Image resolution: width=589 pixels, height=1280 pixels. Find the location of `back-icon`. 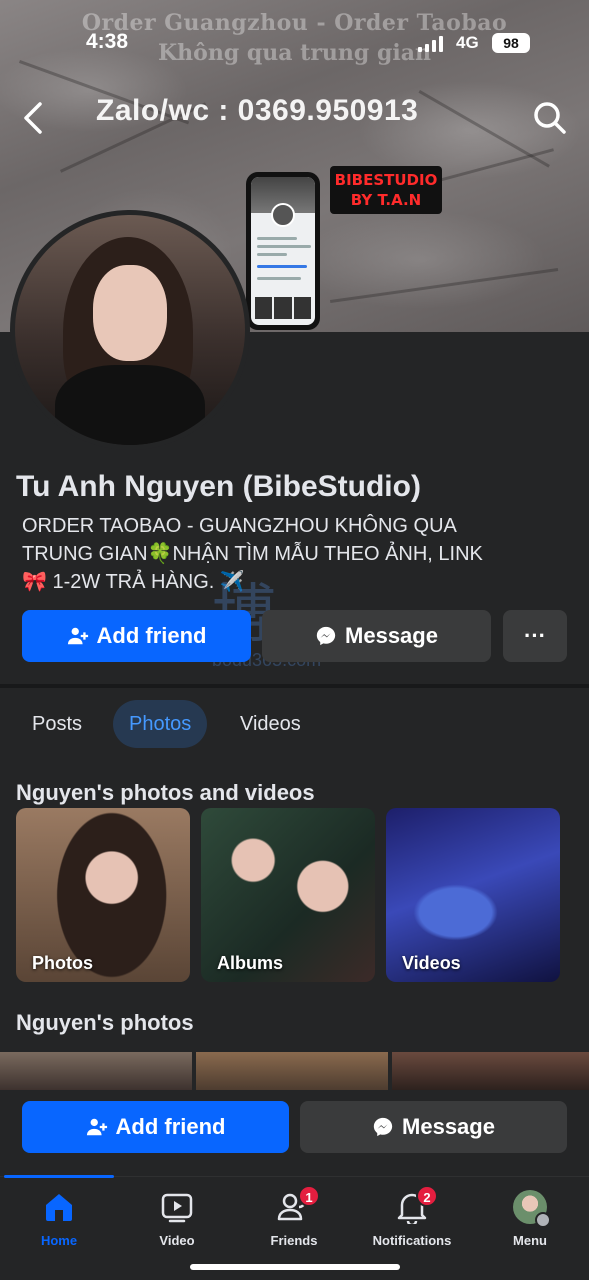

back-icon is located at coordinates (35, 118).